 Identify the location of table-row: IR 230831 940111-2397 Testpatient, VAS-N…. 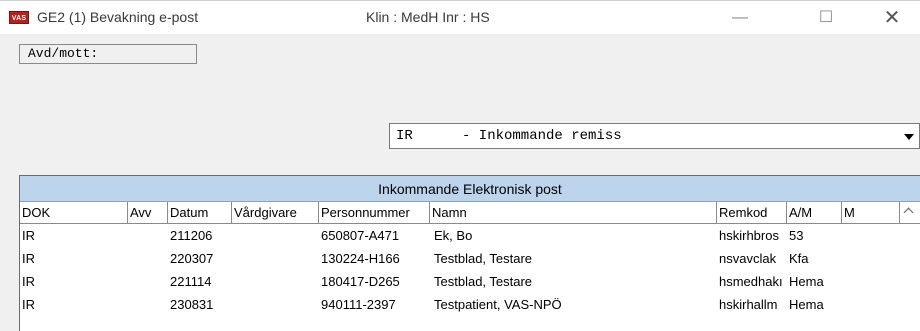
(460, 304).